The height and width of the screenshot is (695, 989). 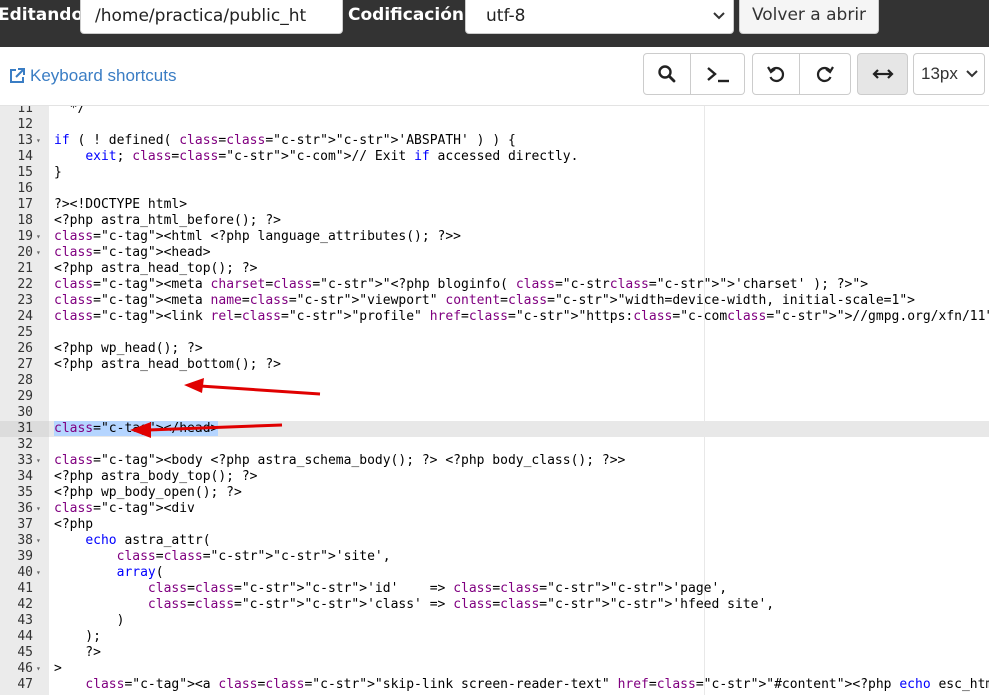 What do you see at coordinates (74, 524) in the screenshot?
I see `code-text: <?php` at bounding box center [74, 524].